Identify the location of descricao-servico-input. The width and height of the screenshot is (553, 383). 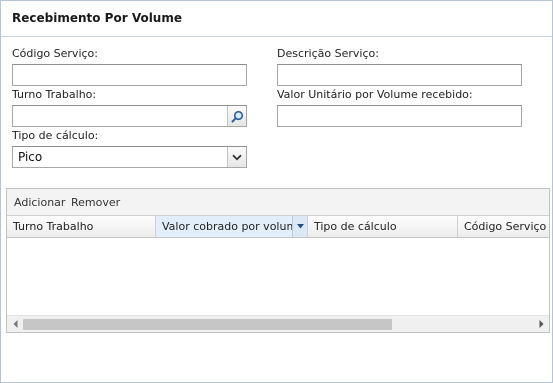
(399, 75).